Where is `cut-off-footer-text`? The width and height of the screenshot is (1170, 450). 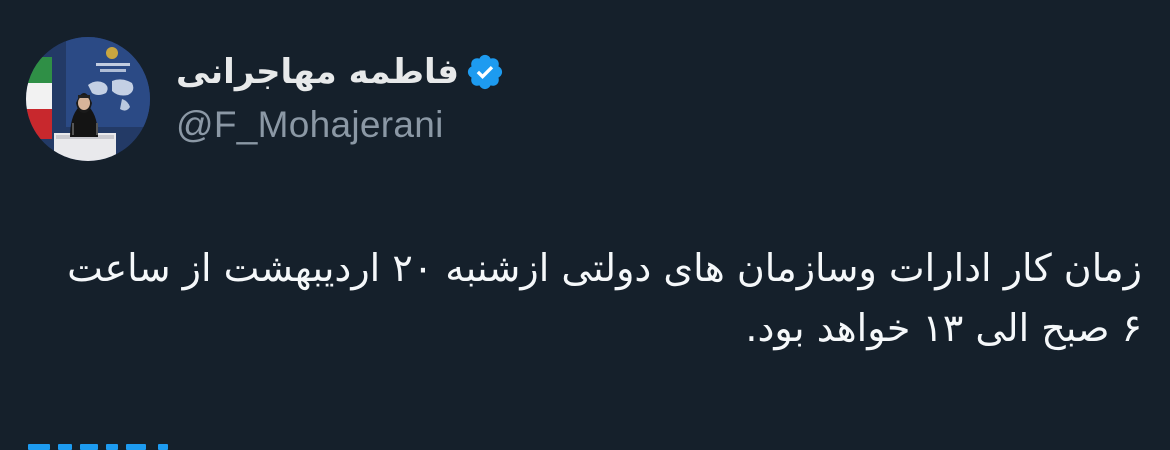
cut-off-footer-text is located at coordinates (328, 447).